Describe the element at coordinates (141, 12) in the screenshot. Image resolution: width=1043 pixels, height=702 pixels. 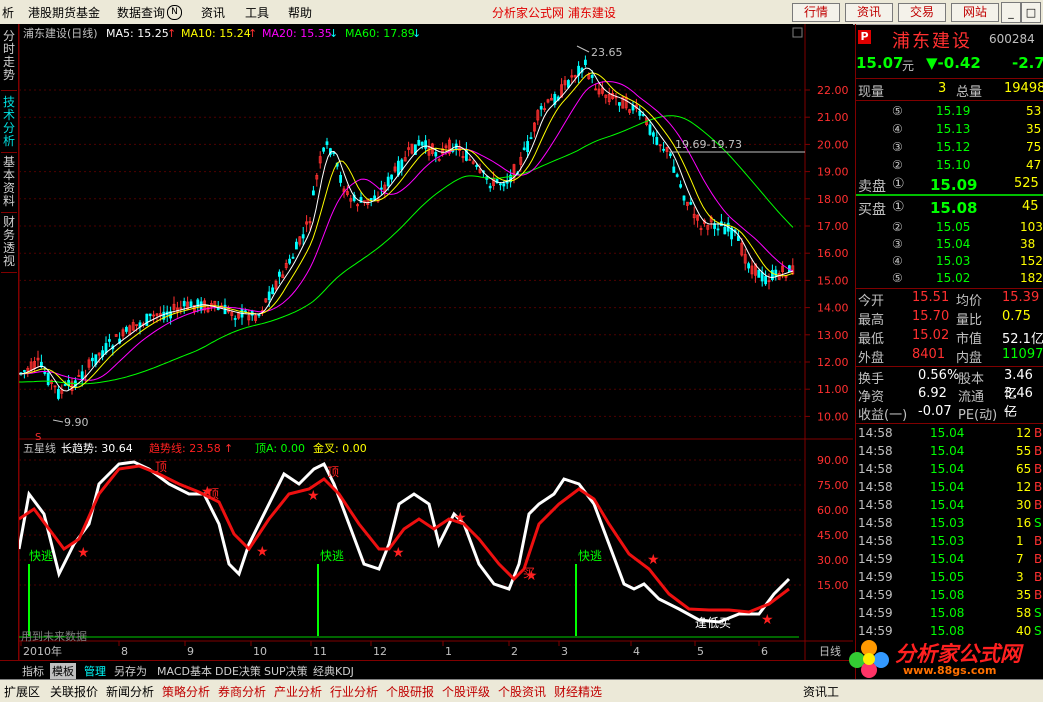
I see `menu-item-data-query: 数据查询` at that location.